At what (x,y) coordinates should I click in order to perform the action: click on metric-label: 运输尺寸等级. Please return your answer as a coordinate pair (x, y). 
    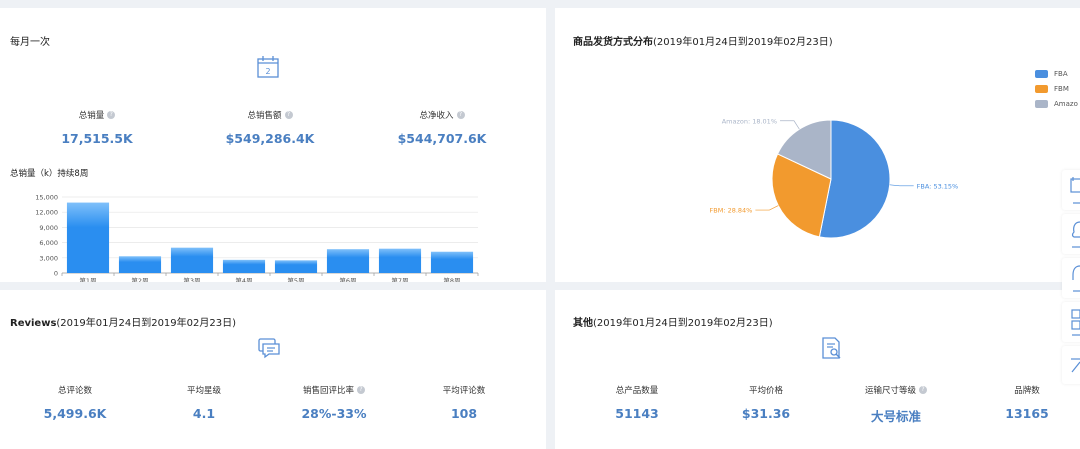
    Looking at the image, I should click on (890, 391).